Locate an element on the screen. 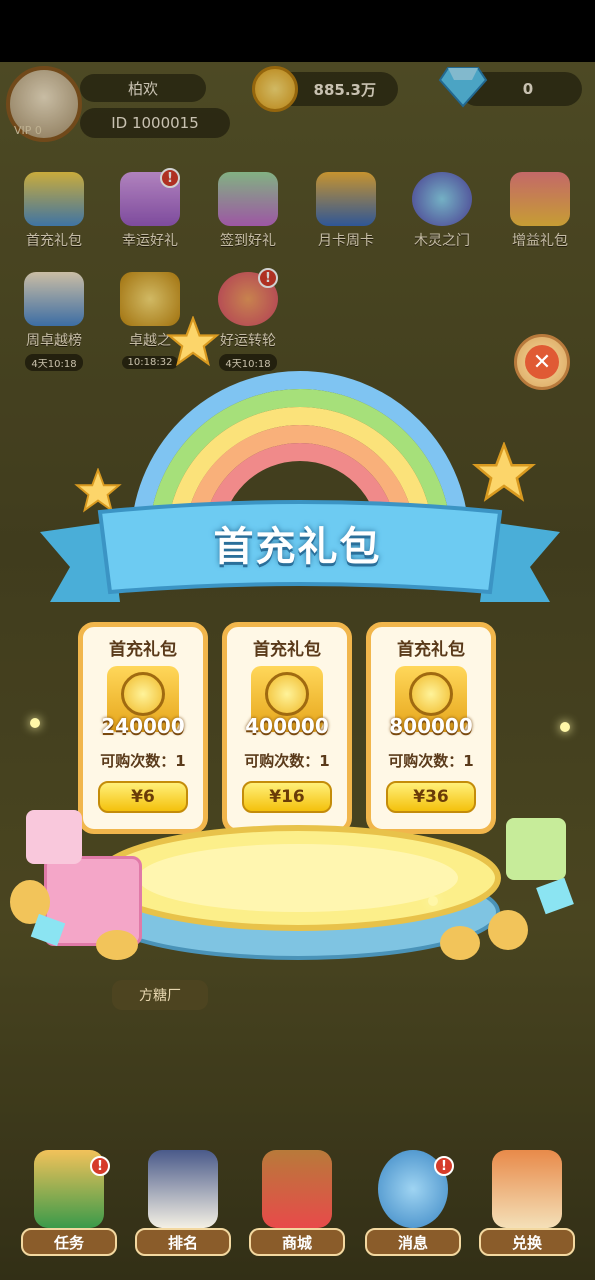 The height and width of the screenshot is (1280, 595). buy-button: ¥16 is located at coordinates (287, 797).